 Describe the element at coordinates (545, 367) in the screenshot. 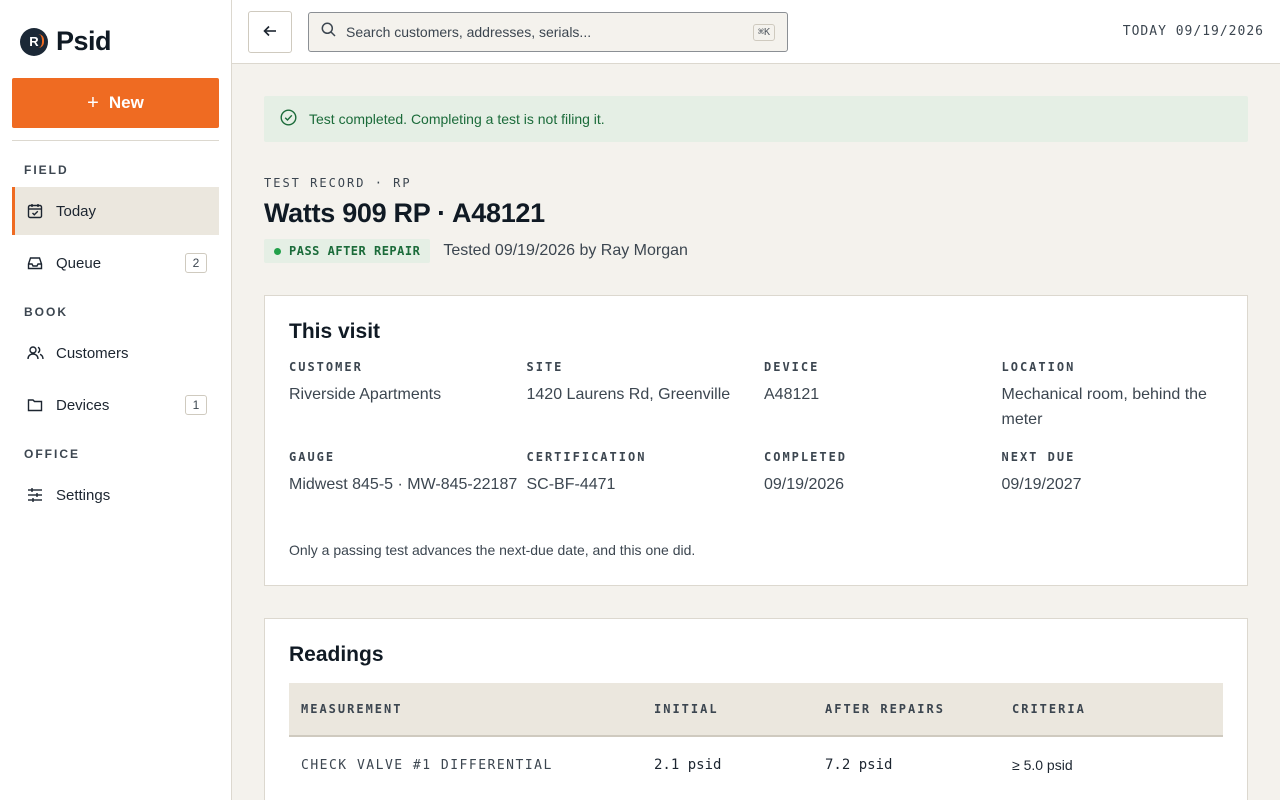

I see `field-label: SITE` at that location.